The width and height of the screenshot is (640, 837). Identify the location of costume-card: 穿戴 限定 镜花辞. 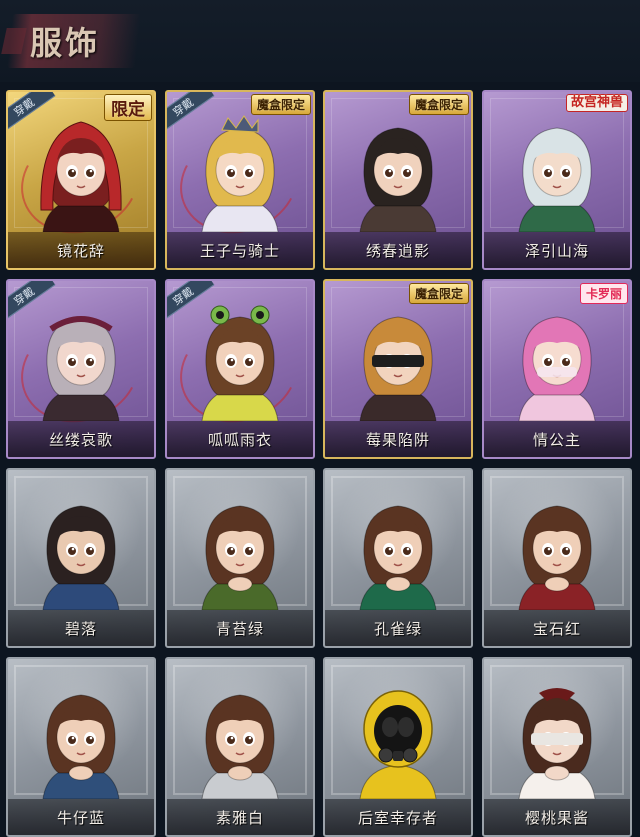
(81, 180).